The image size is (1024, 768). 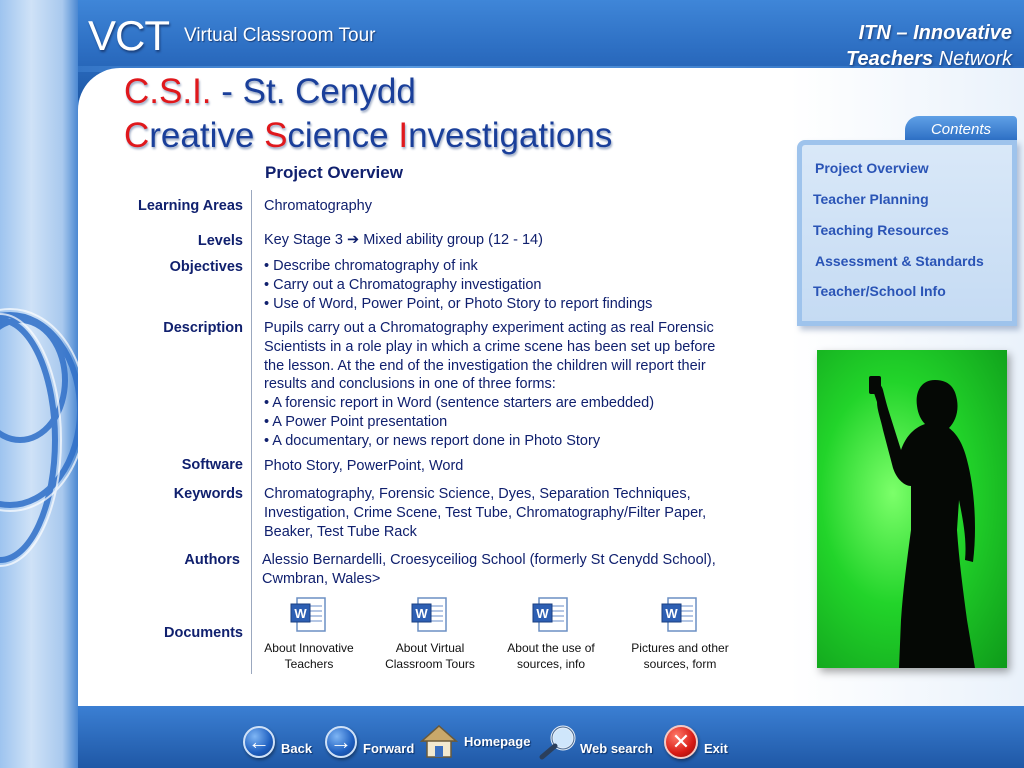 What do you see at coordinates (975, 59) in the screenshot?
I see `itn-network: Network` at bounding box center [975, 59].